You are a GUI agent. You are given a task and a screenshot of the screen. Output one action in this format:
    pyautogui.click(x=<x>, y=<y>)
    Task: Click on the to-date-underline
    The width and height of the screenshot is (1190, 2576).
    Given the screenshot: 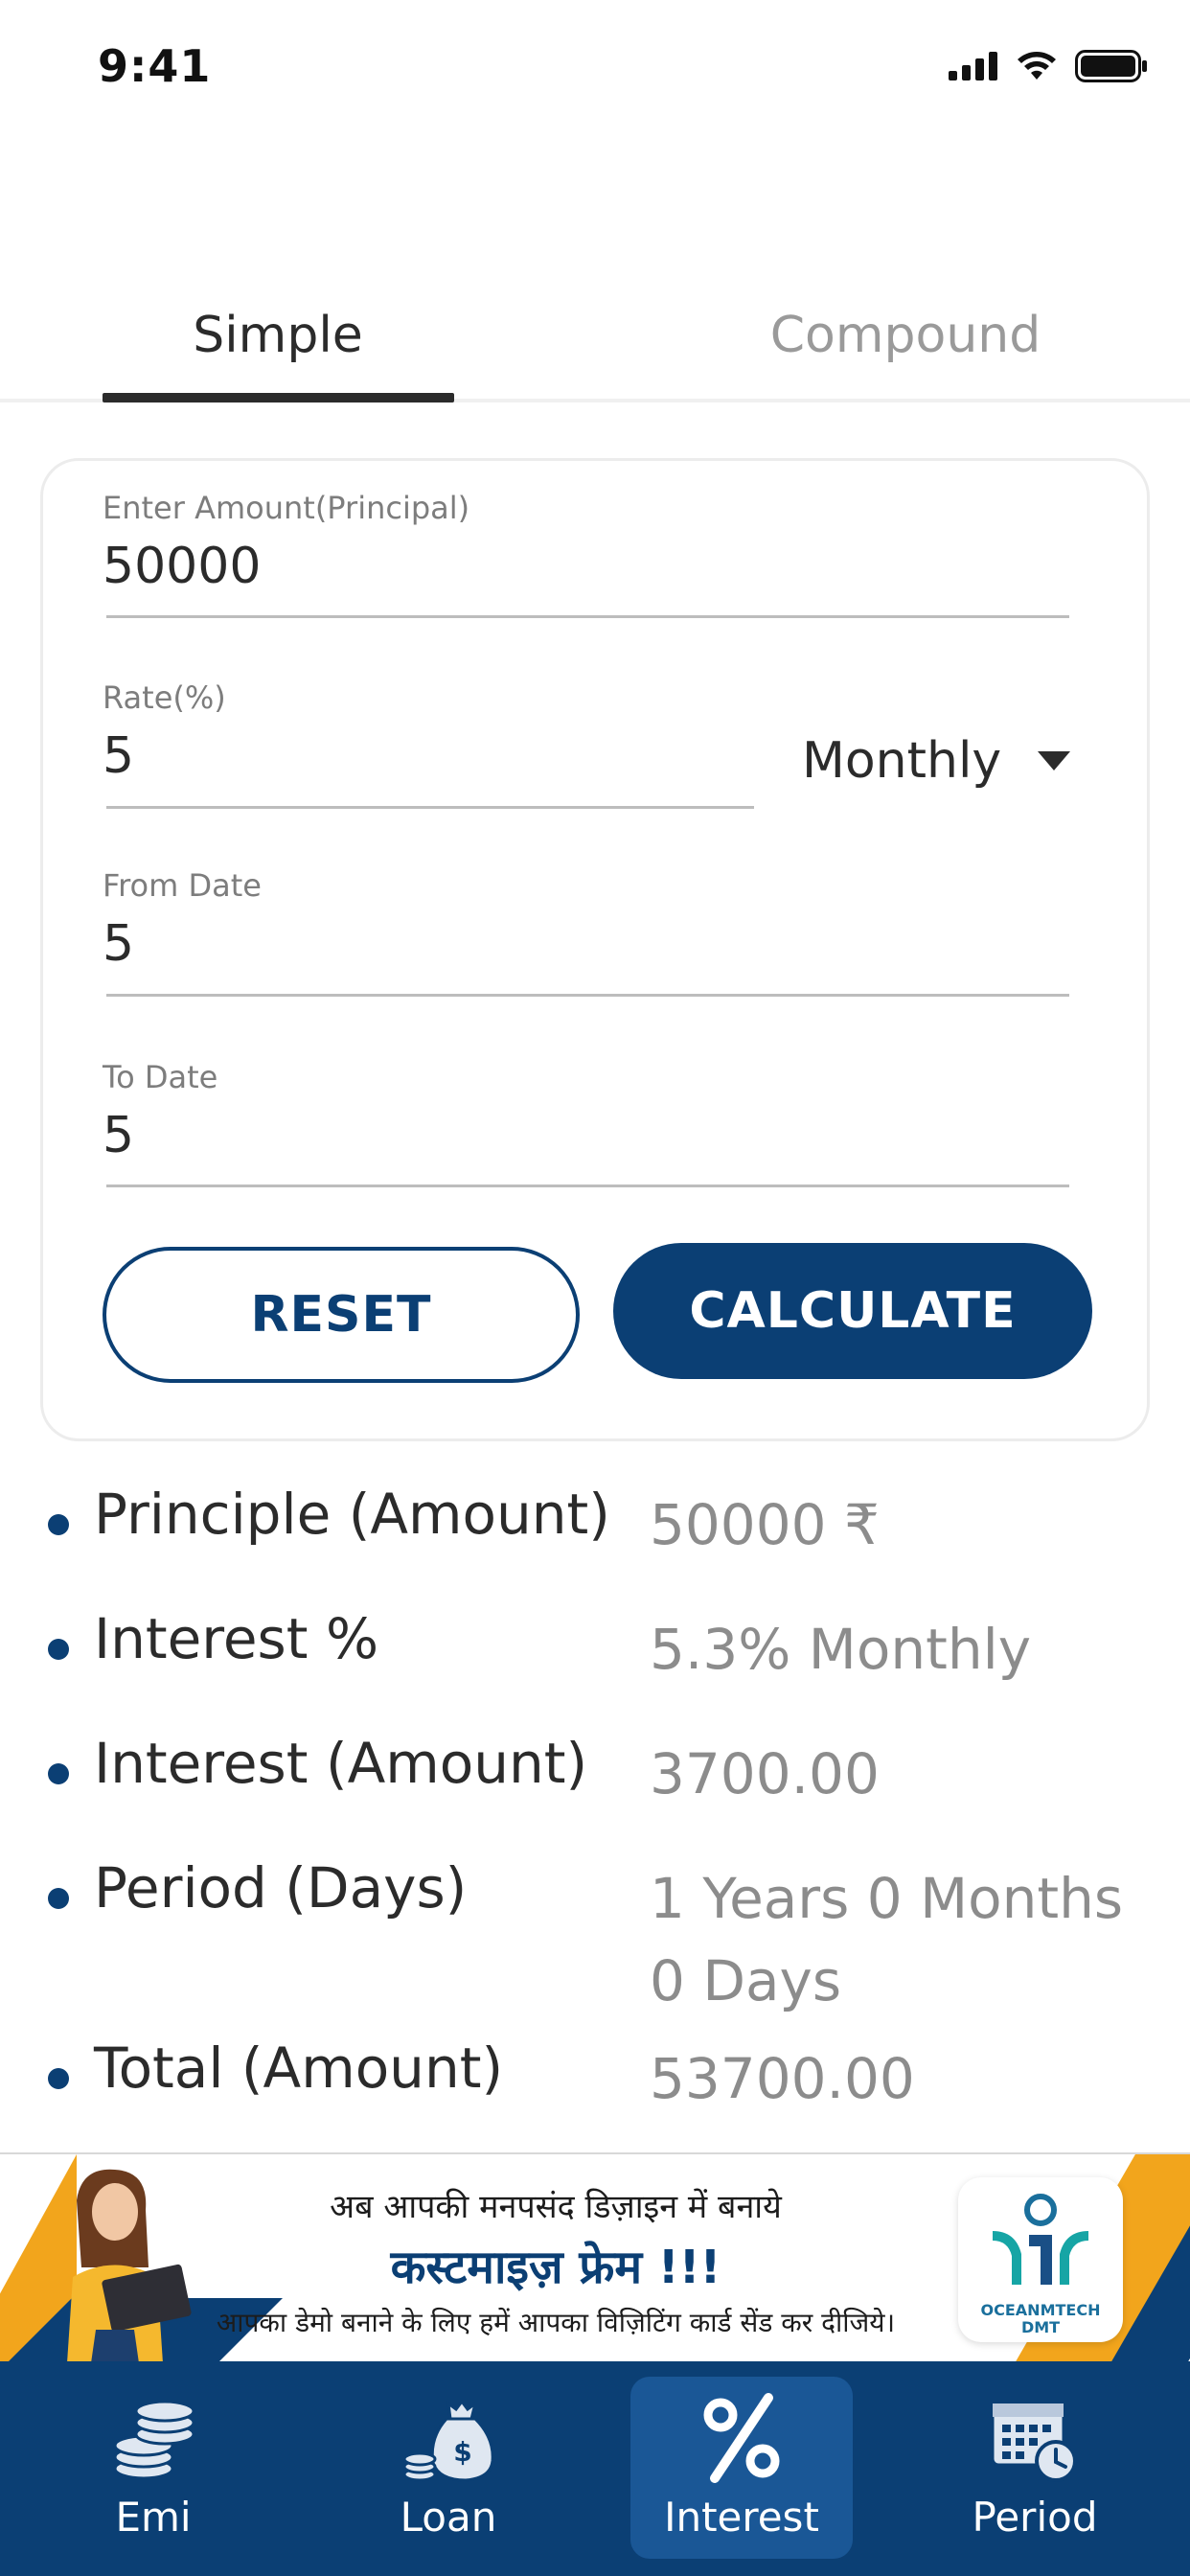 What is the action you would take?
    pyautogui.click(x=588, y=1185)
    